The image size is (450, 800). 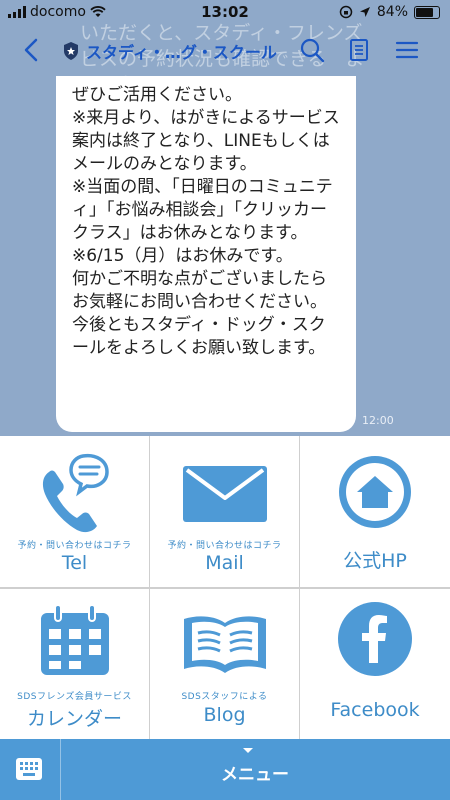 I want to click on shield-icon, so click(x=71, y=51).